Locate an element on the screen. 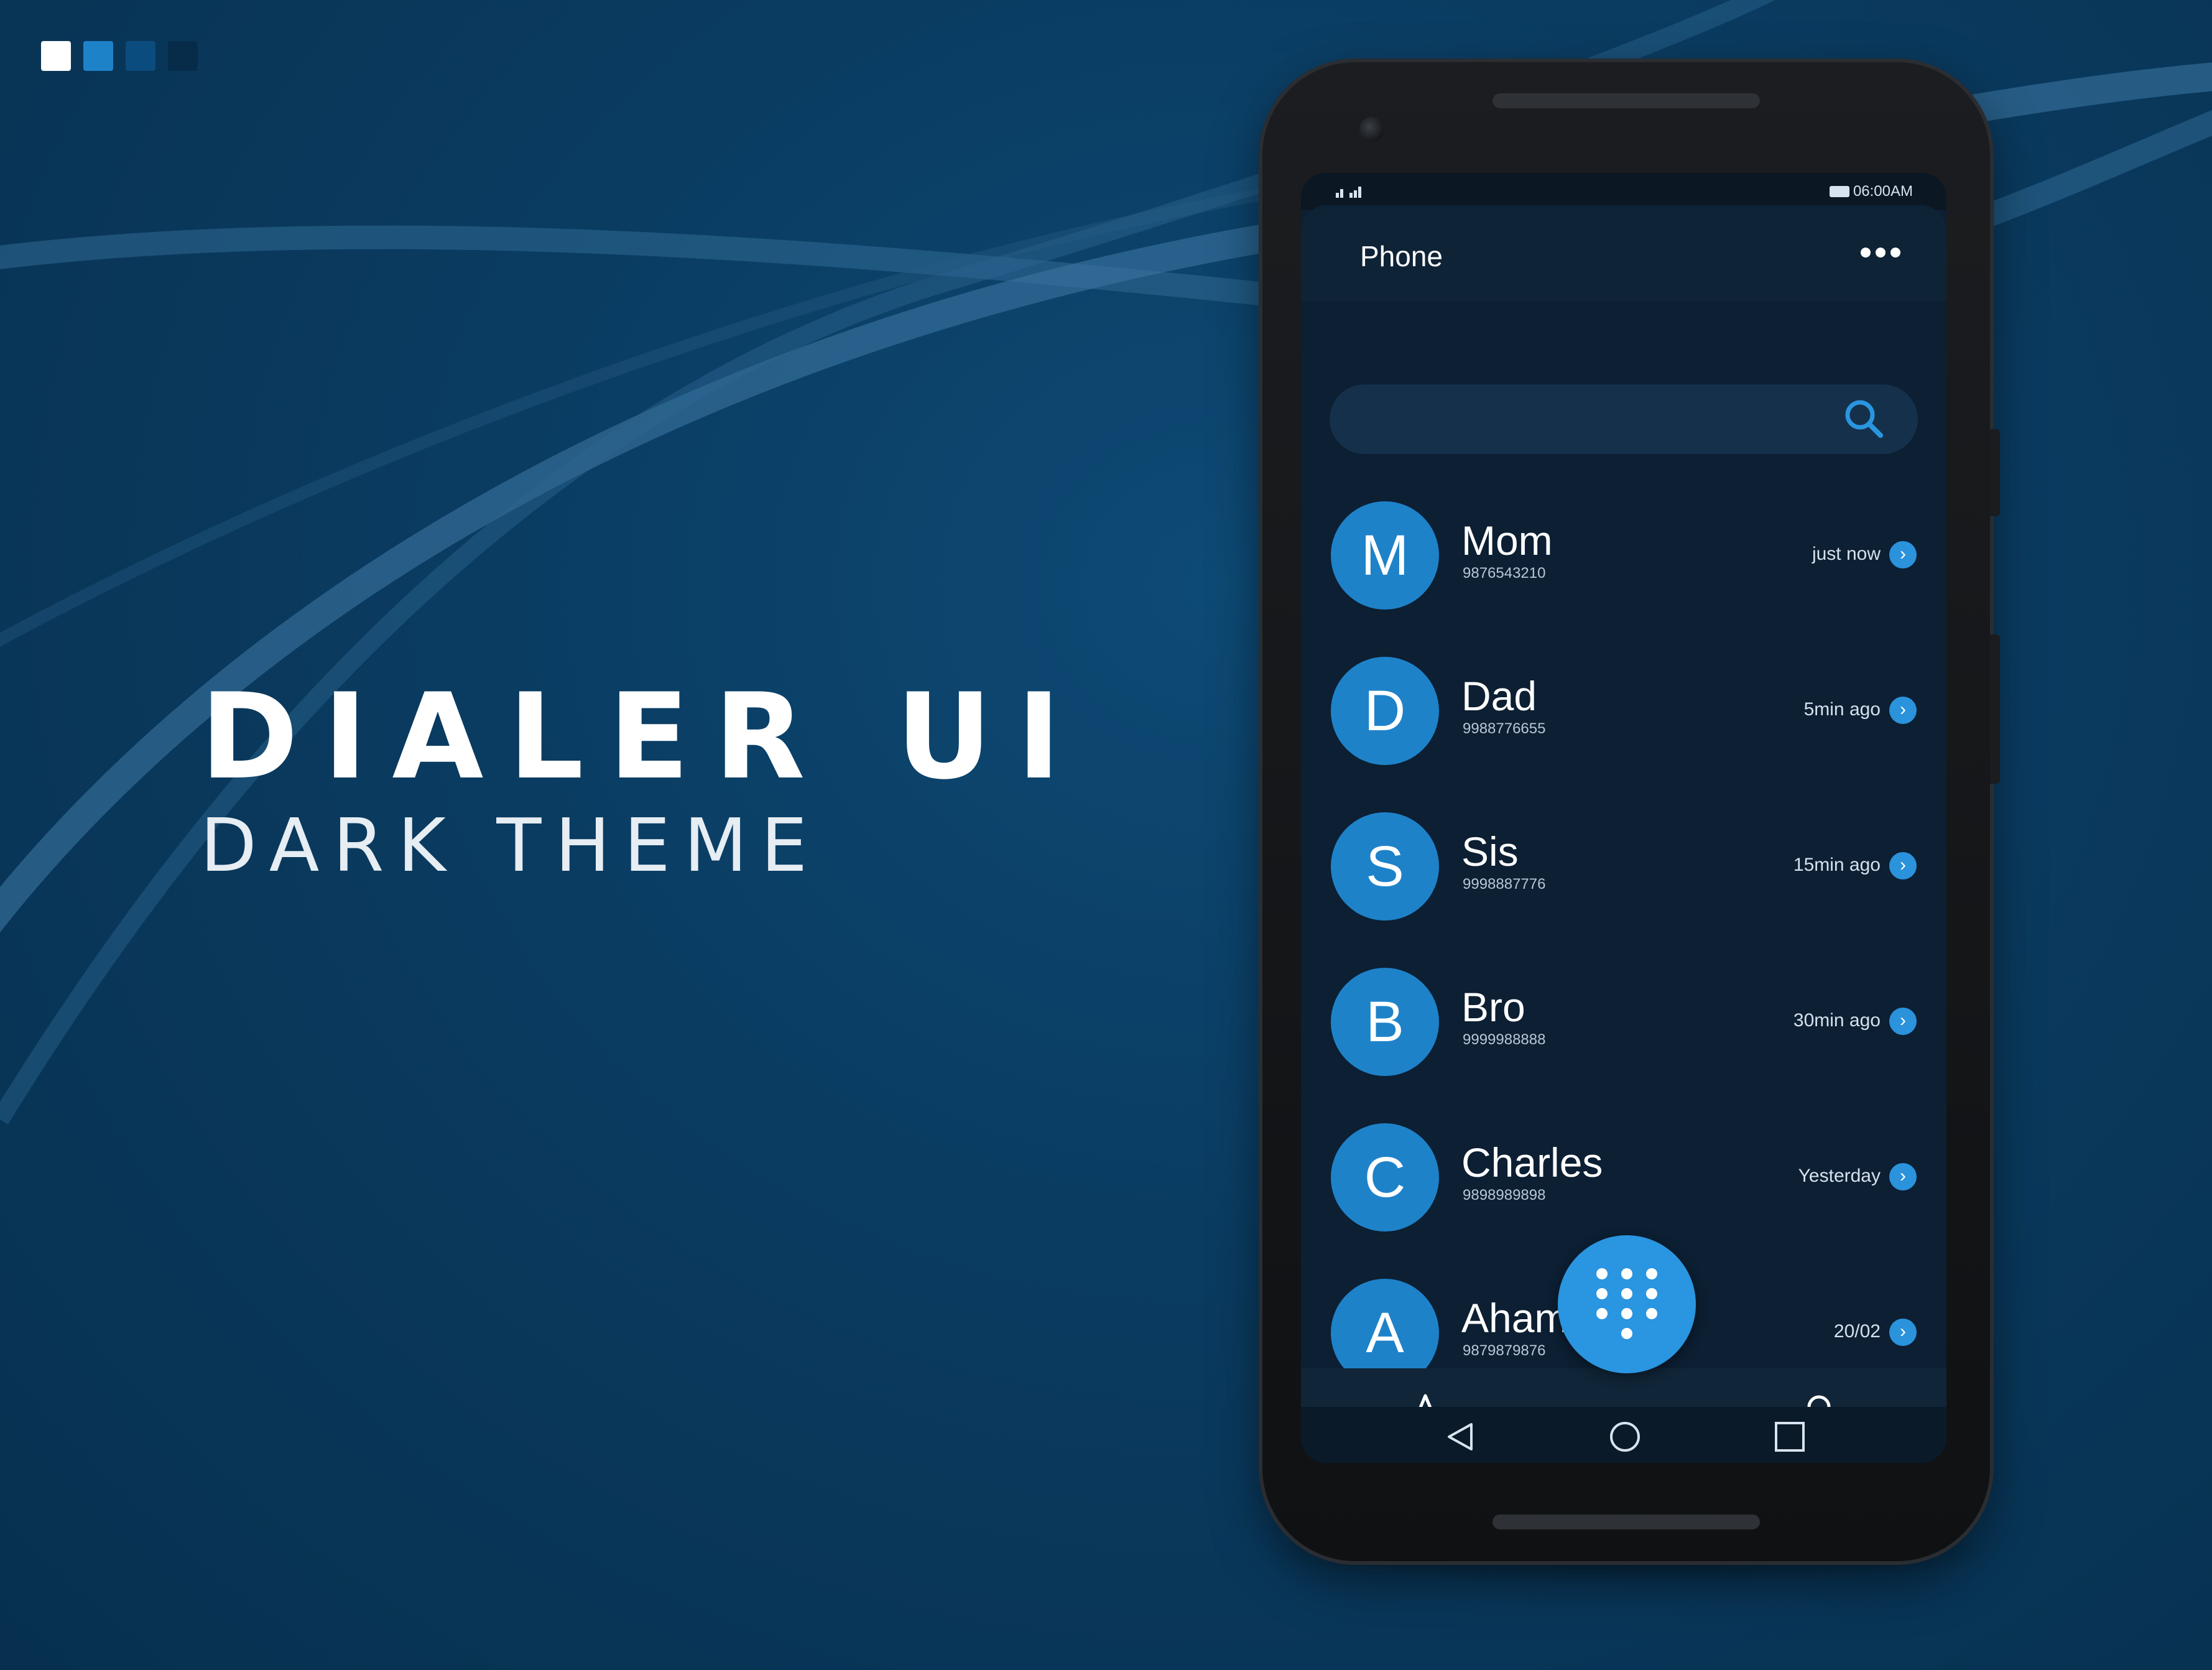  status-time: 06:00AM is located at coordinates (1883, 192).